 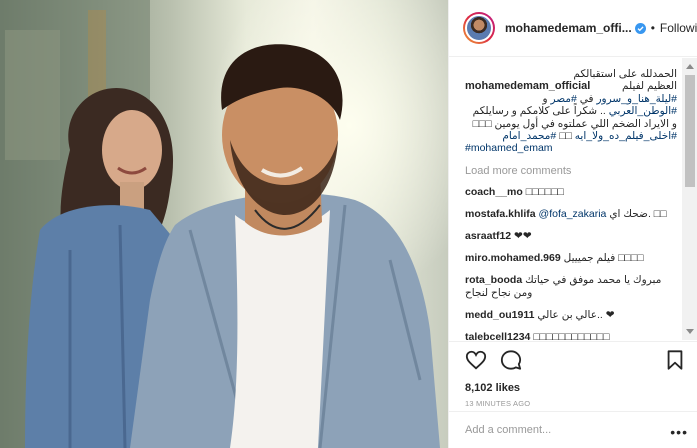 I want to click on following-button: Following, so click(x=678, y=28).